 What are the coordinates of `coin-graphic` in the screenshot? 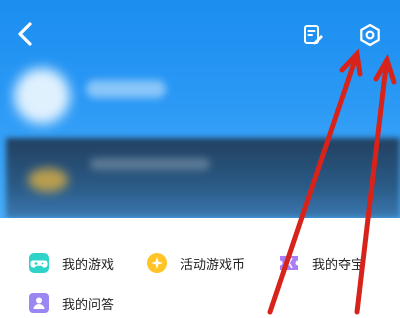 It's located at (48, 180).